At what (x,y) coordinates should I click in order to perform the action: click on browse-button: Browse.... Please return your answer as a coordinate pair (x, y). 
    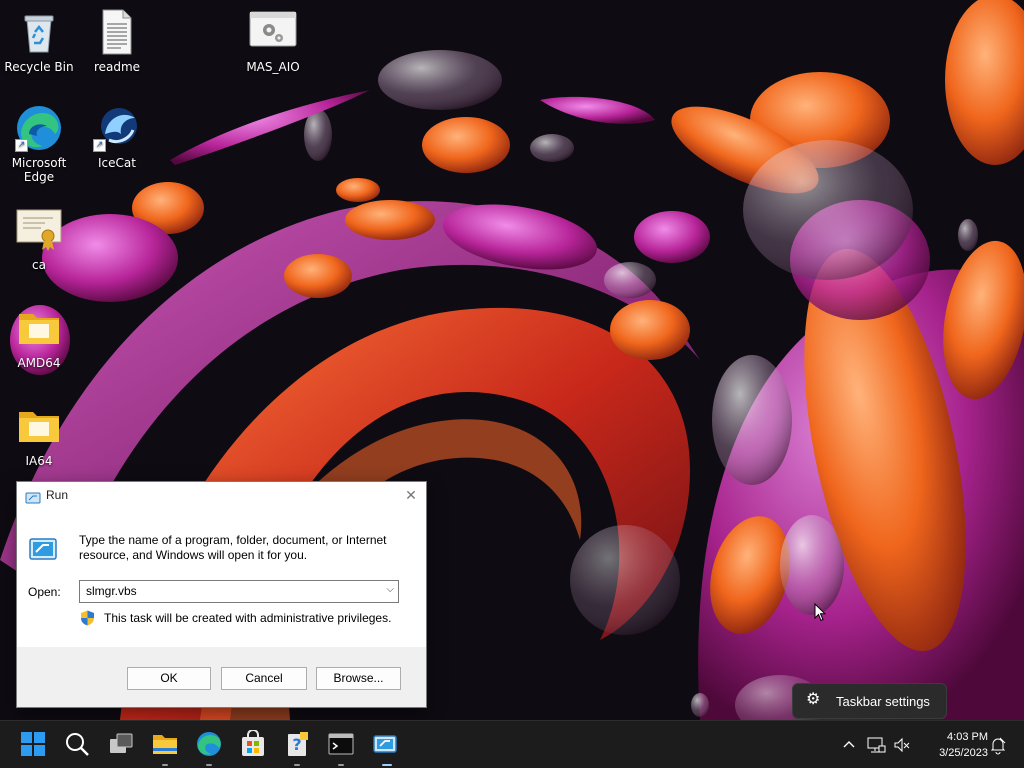
    Looking at the image, I should click on (358, 678).